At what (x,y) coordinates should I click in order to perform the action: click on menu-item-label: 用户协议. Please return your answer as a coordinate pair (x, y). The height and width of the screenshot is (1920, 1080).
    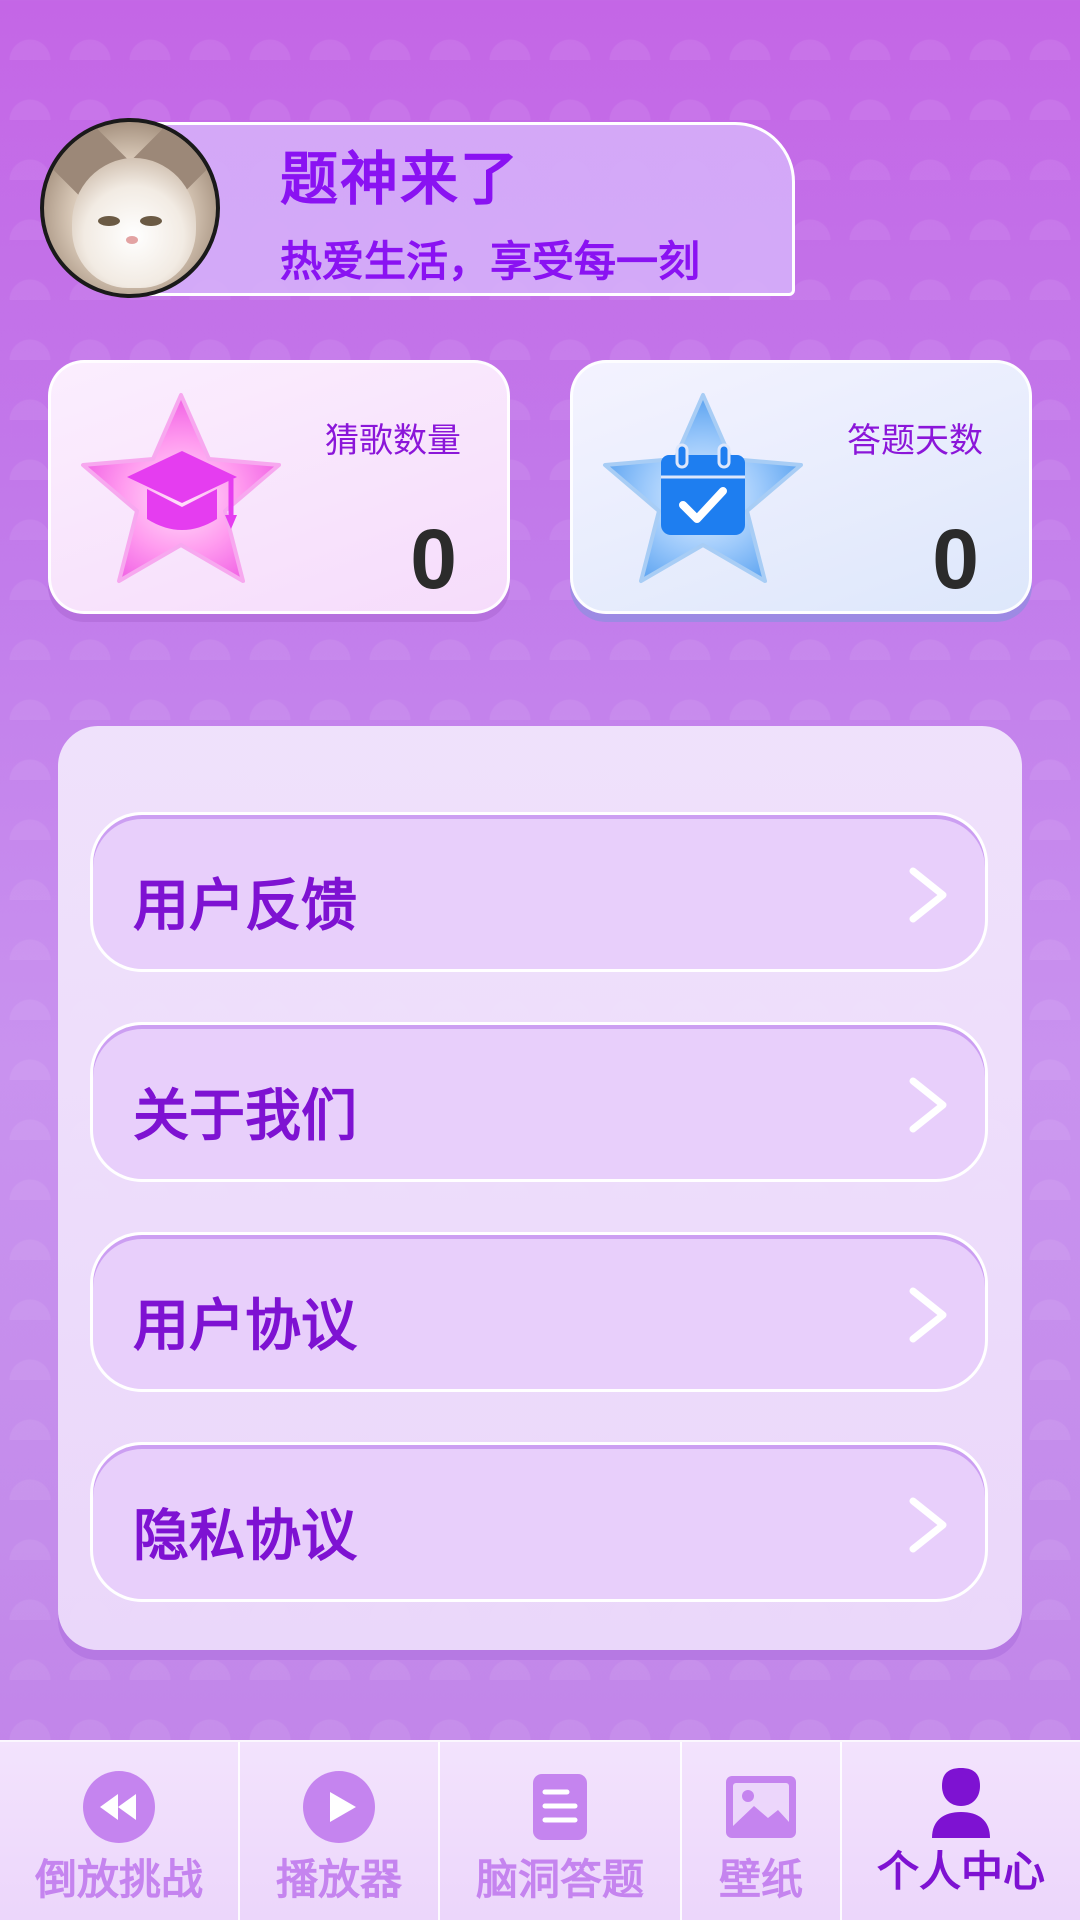
    Looking at the image, I should click on (245, 1326).